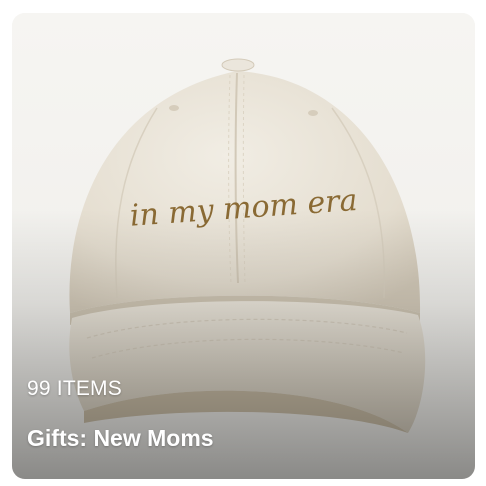 This screenshot has width=486, height=486. I want to click on item-count: 99 ITEMS, so click(74, 388).